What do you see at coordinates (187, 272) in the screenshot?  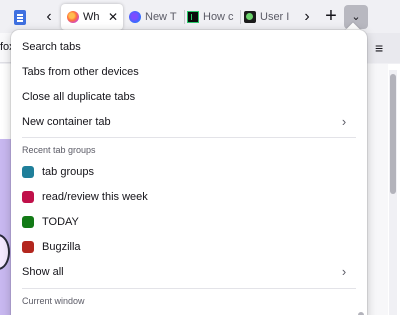 I see `show-all-groups-item: Show all ›` at bounding box center [187, 272].